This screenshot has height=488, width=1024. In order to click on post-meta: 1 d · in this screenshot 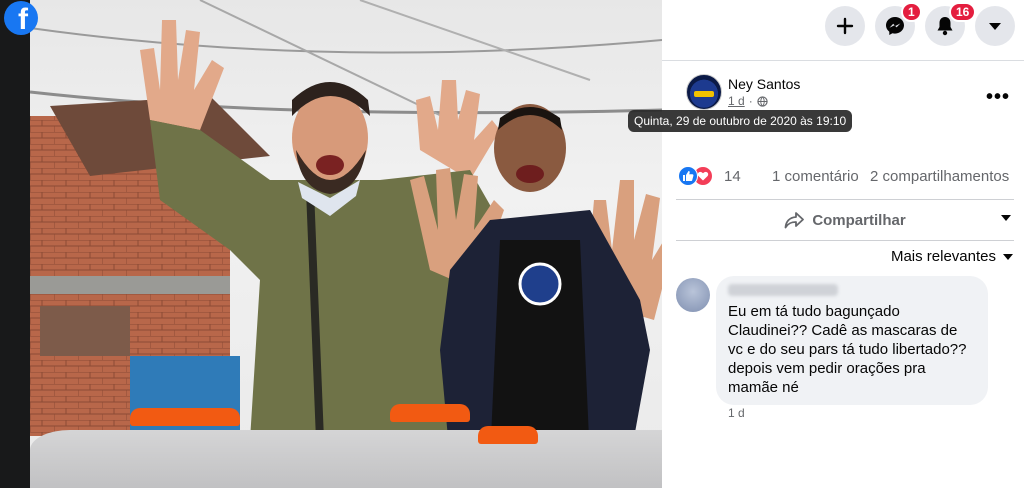, I will do `click(748, 101)`.